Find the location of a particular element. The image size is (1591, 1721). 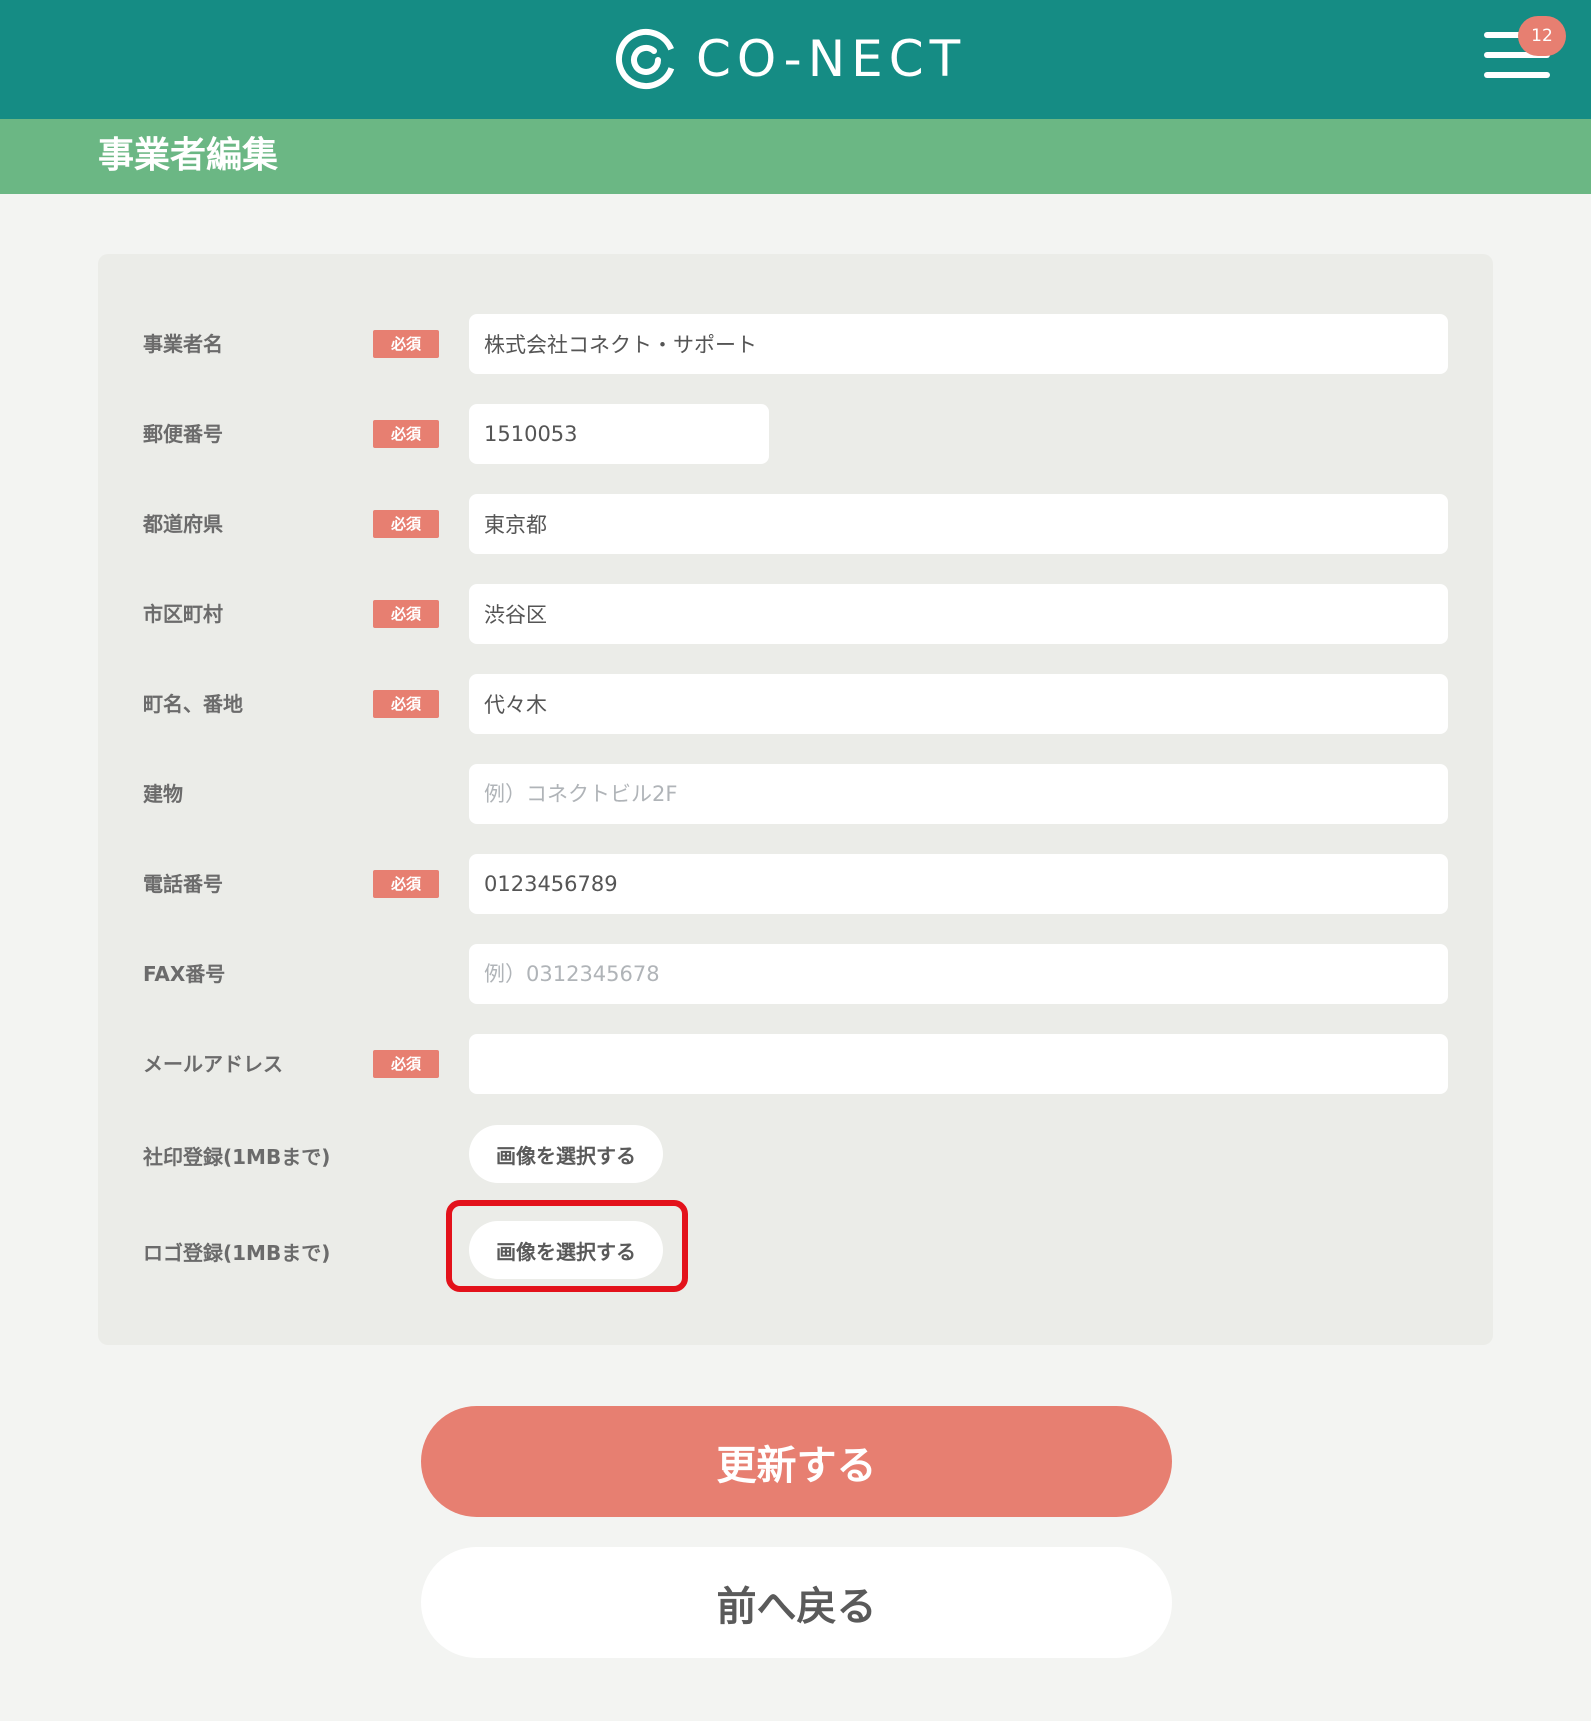

field-label: 電話番号 is located at coordinates (183, 884).